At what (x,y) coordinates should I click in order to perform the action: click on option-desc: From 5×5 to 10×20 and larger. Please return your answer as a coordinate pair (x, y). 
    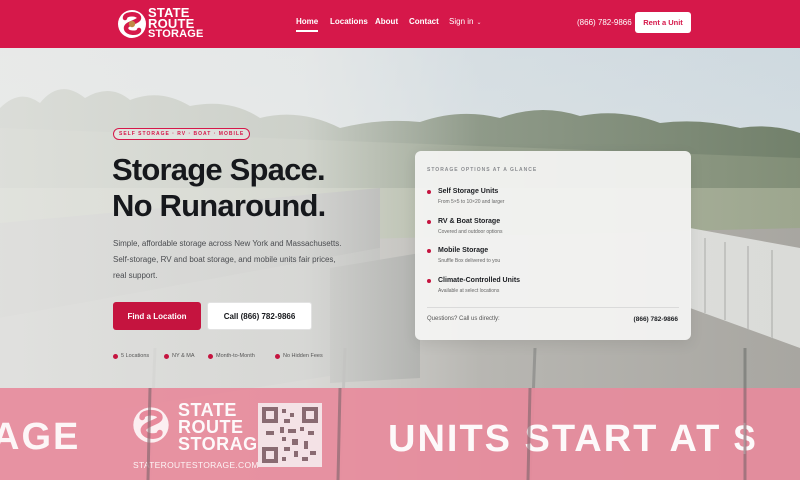
    Looking at the image, I should click on (471, 202).